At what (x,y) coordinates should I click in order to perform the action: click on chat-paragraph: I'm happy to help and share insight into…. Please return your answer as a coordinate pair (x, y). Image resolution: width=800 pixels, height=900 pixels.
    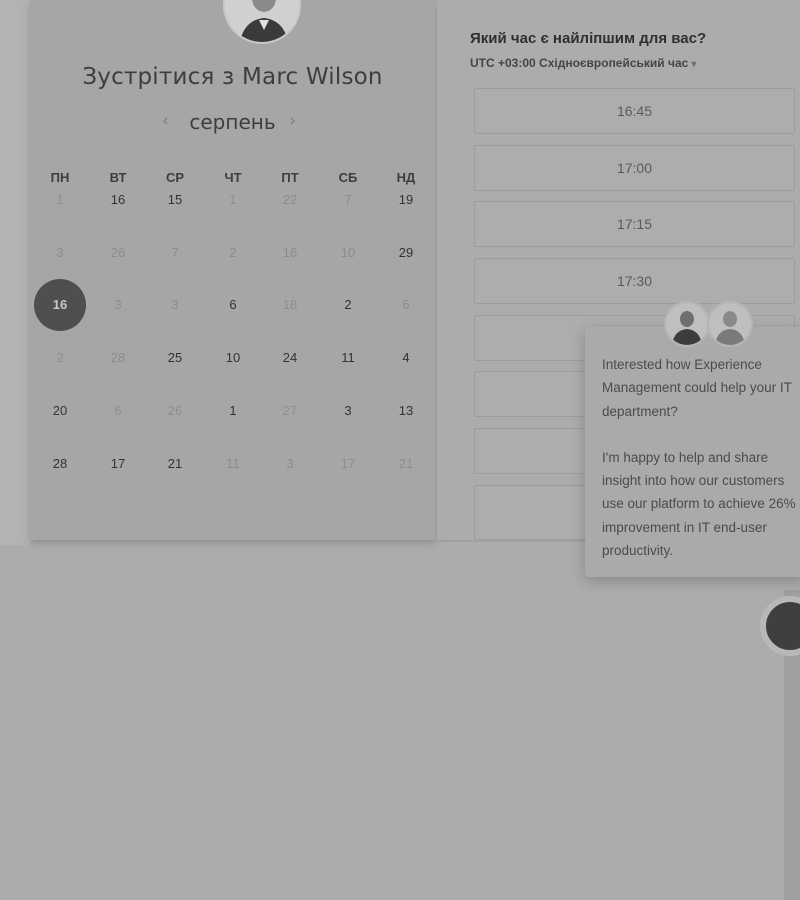
    Looking at the image, I should click on (699, 504).